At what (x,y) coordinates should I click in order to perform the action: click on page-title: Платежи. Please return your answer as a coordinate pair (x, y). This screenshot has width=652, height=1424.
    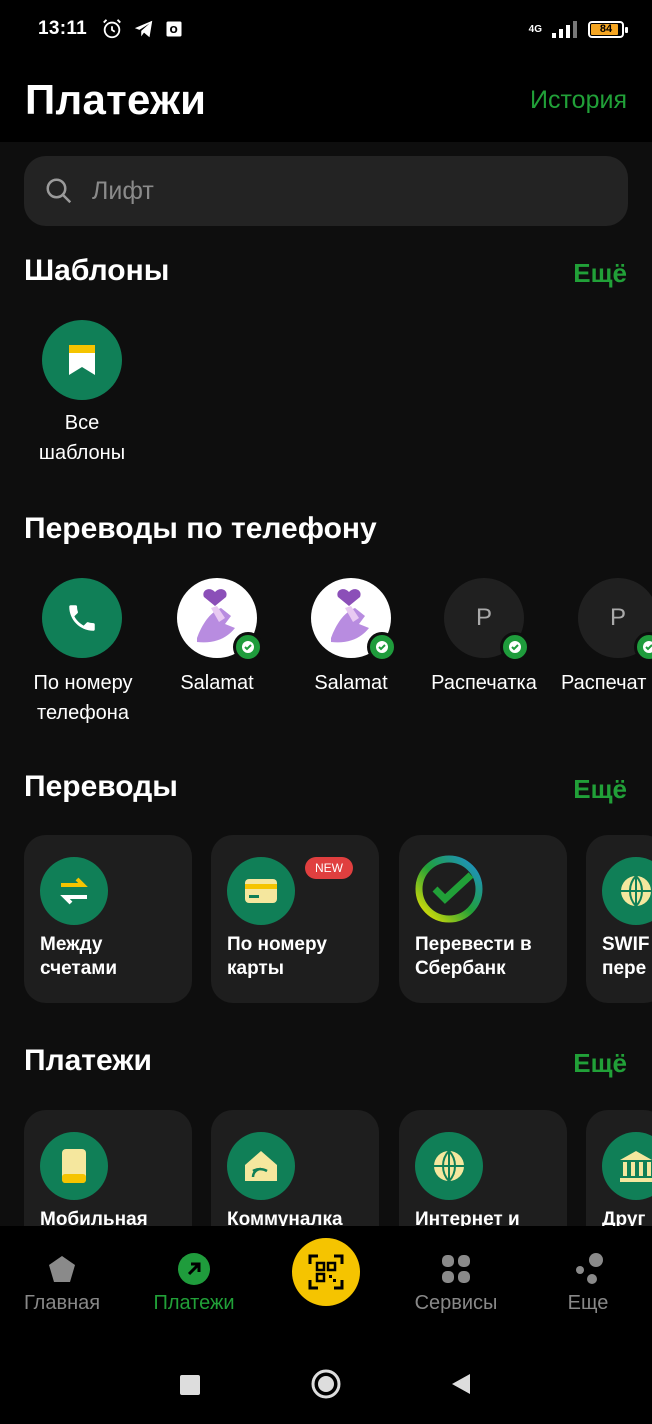
    Looking at the image, I should click on (116, 99).